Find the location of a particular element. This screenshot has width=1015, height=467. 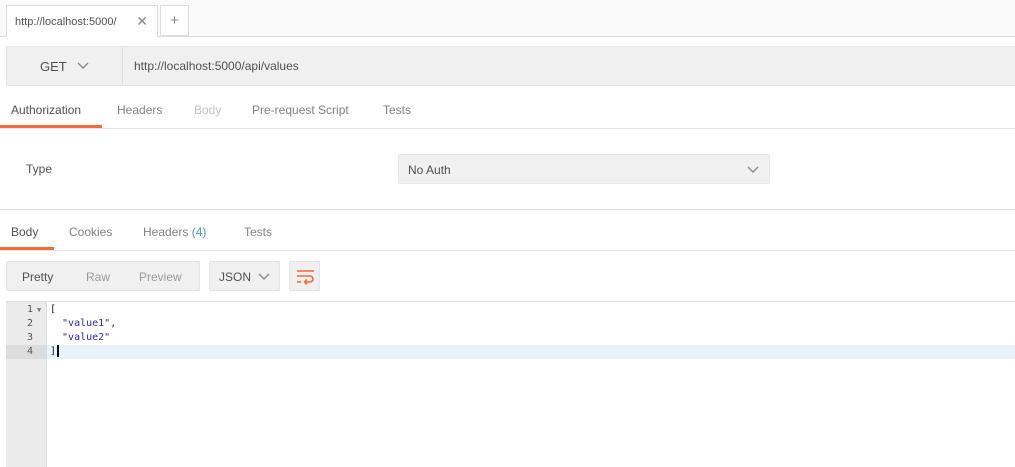

line-number: 4 is located at coordinates (29, 351).